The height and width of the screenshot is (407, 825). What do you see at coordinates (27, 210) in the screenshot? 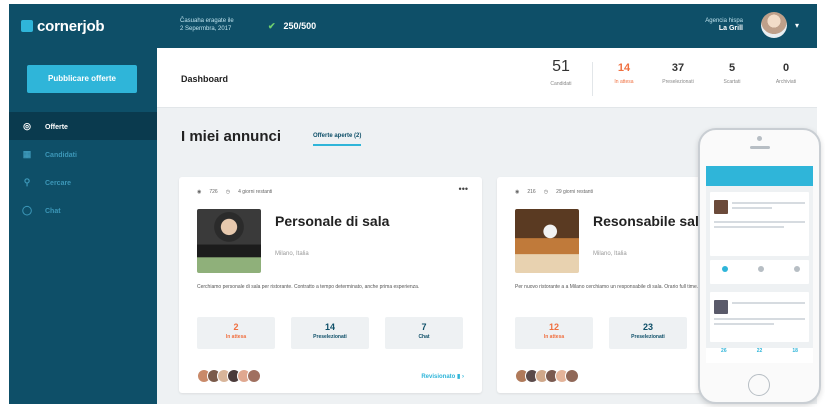
I see `chat-icon: ◯` at bounding box center [27, 210].